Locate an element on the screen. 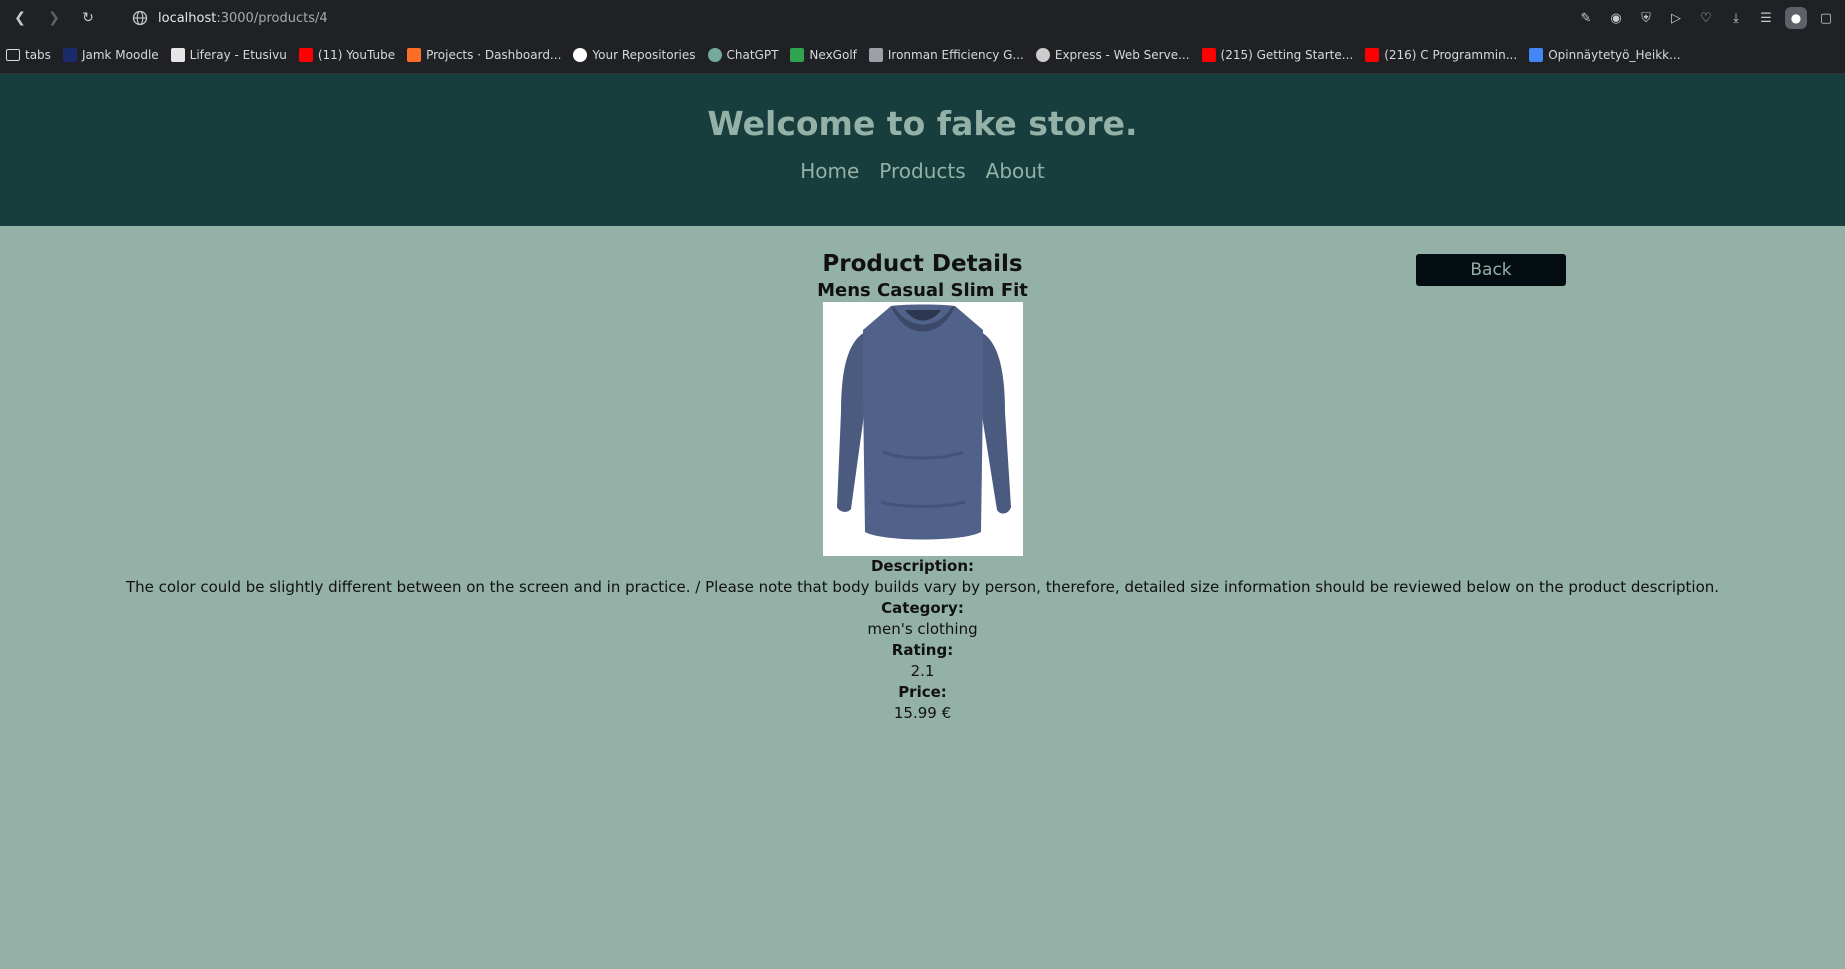 The image size is (1845, 969). bookmark-item: Liferay - Etusivu is located at coordinates (228, 54).